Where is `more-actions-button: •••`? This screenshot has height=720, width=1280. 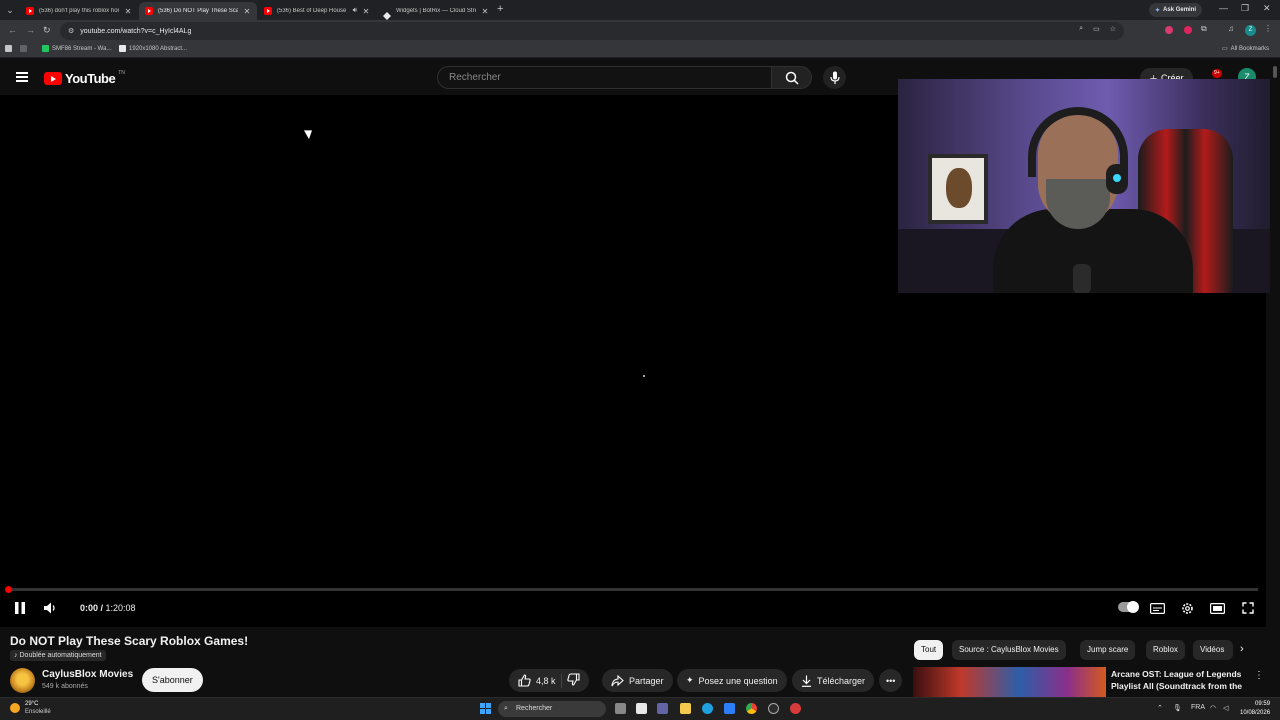
more-actions-button: ••• is located at coordinates (891, 680).